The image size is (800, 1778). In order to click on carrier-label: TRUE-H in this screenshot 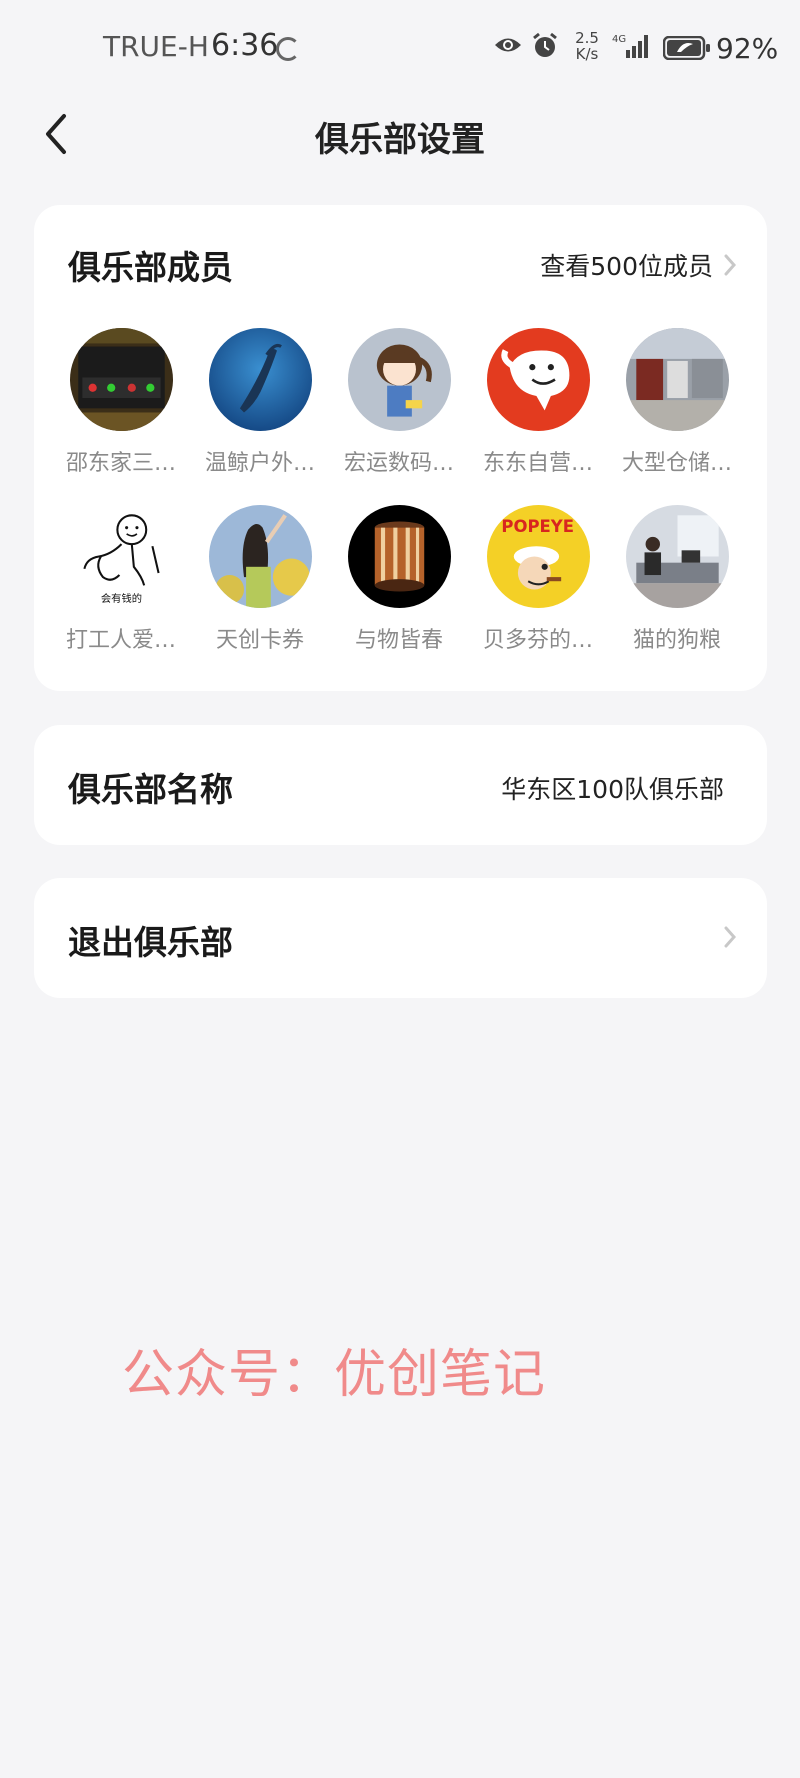, I will do `click(156, 46)`.